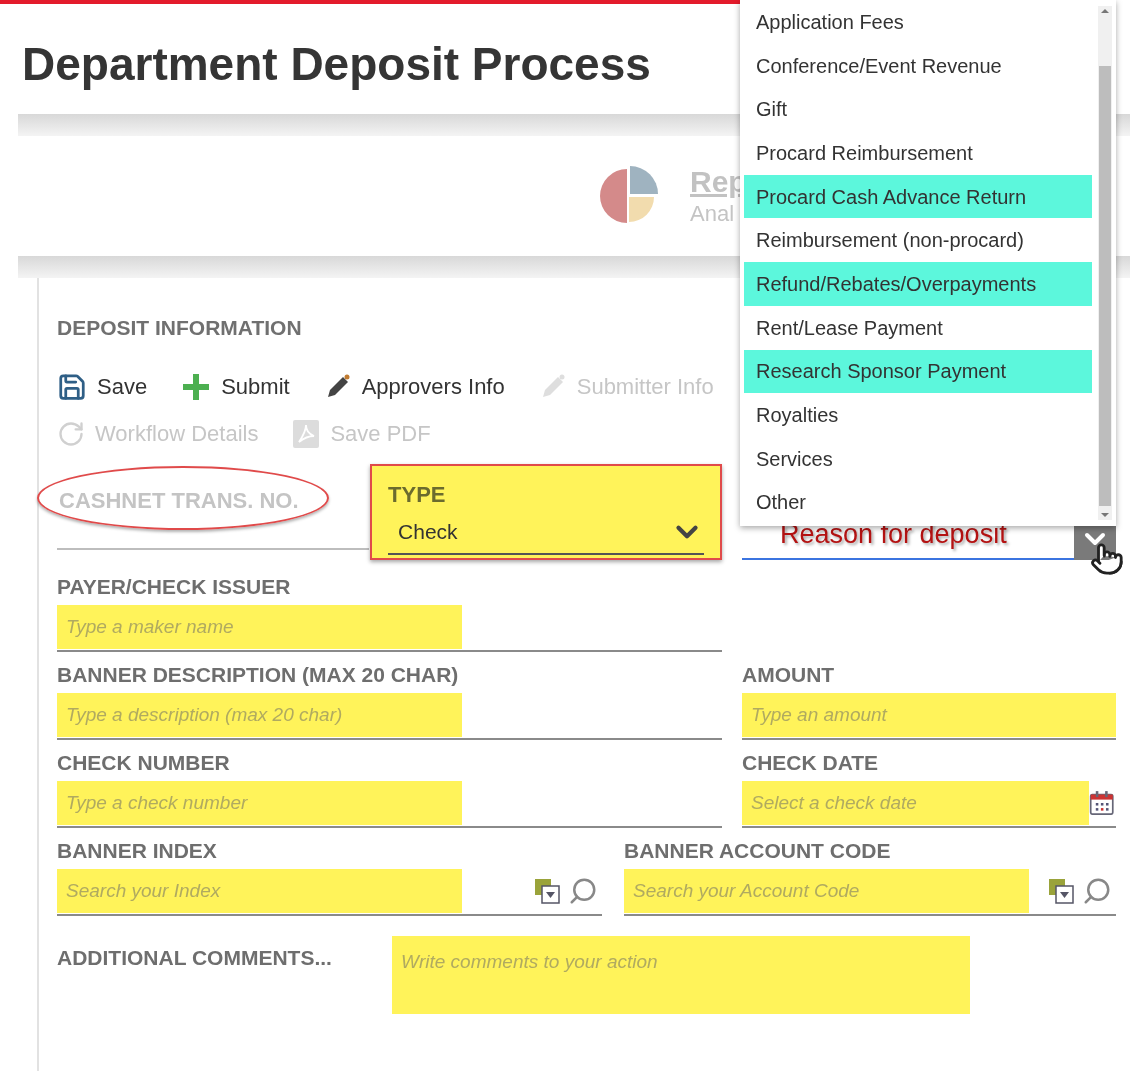 The image size is (1130, 1071). What do you see at coordinates (174, 587) in the screenshot?
I see `field-label: PAYER/CHECK ISSUER` at bounding box center [174, 587].